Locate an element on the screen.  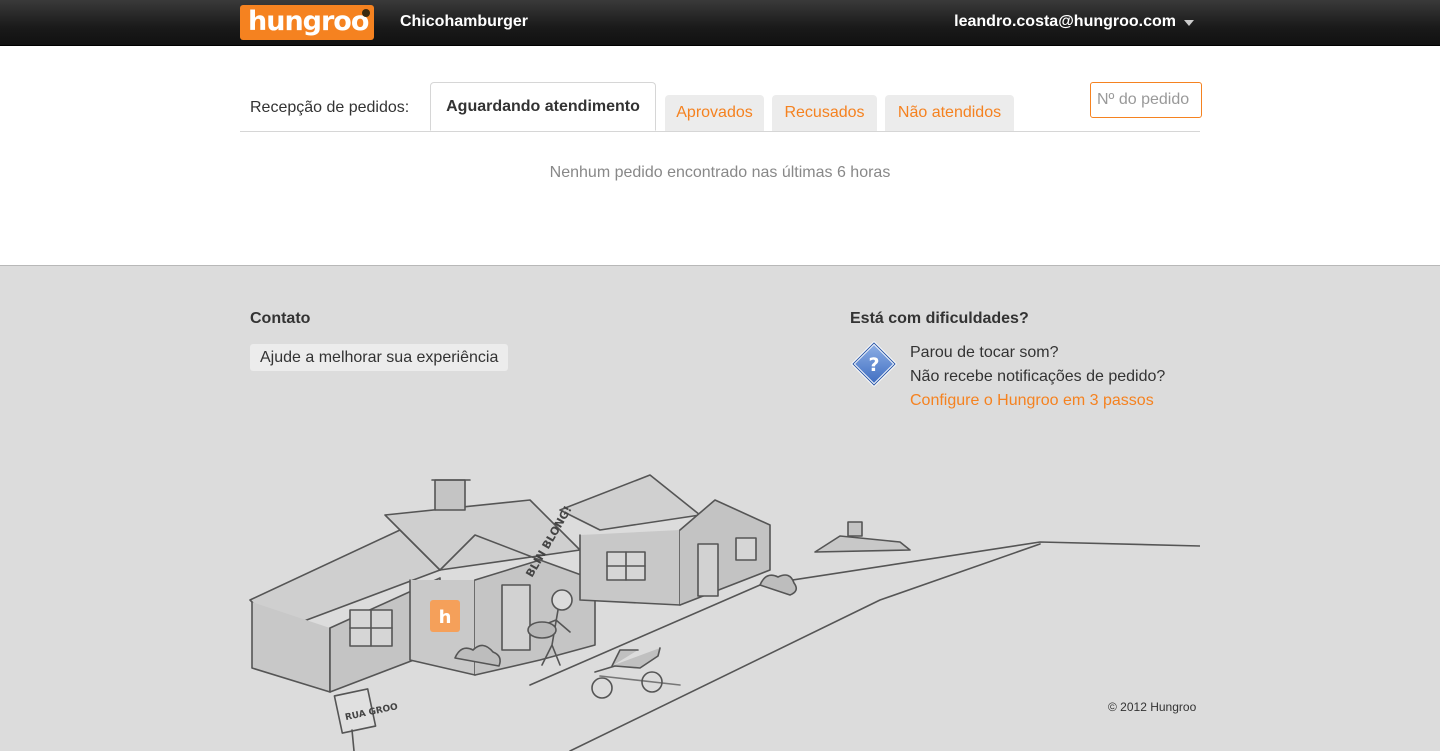
tab-recusados: Recusados is located at coordinates (824, 113).